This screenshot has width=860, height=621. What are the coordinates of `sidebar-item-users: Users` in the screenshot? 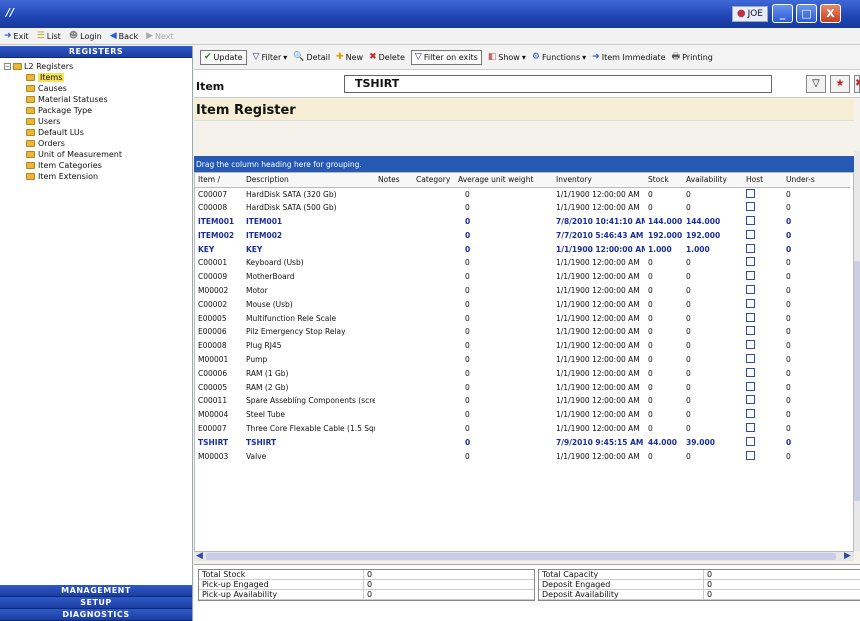 It's located at (98, 121).